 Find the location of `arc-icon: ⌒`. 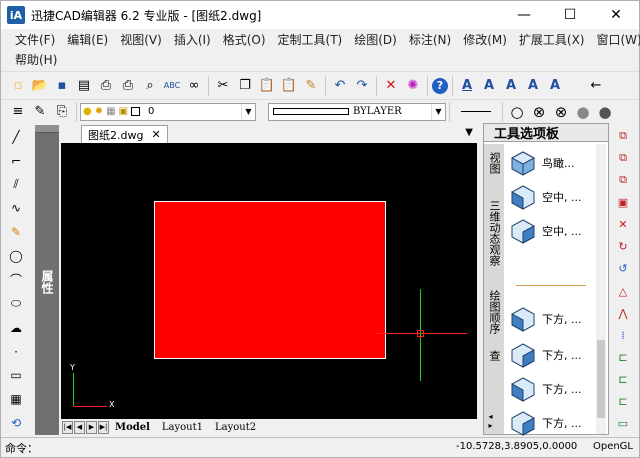

arc-icon: ⌒ is located at coordinates (16, 280).